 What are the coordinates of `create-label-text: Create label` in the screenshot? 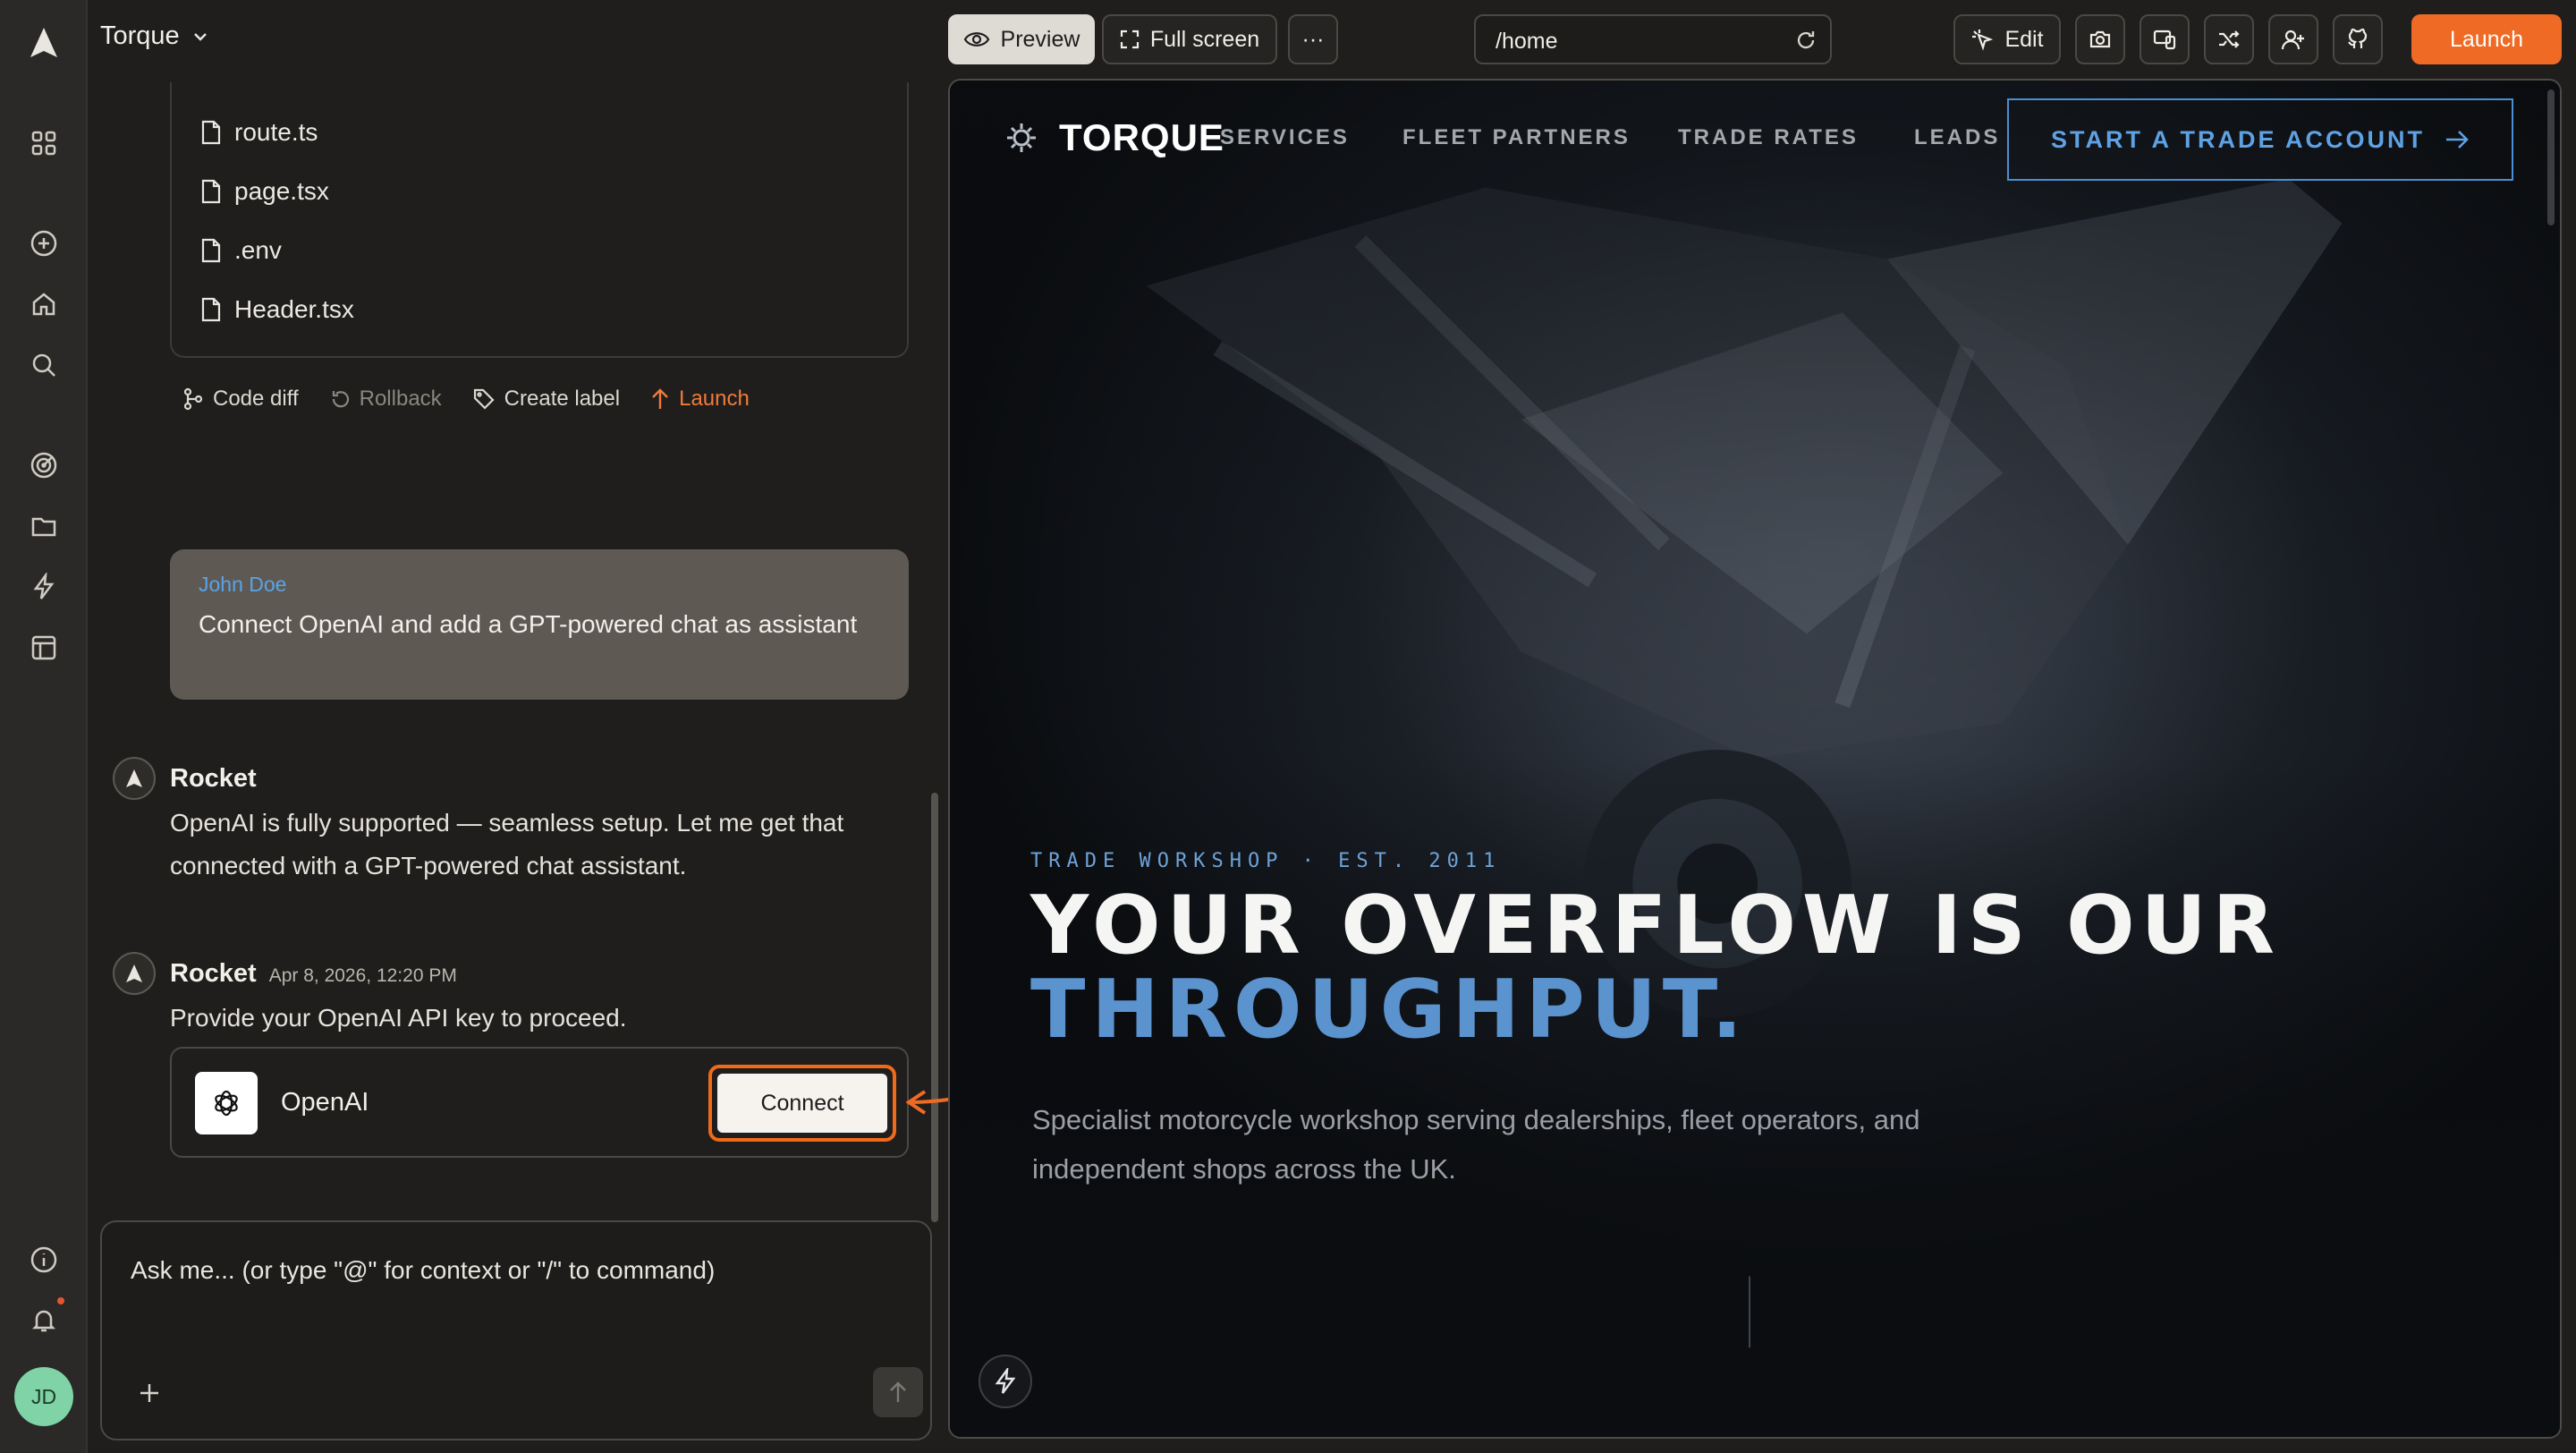 It's located at (562, 399).